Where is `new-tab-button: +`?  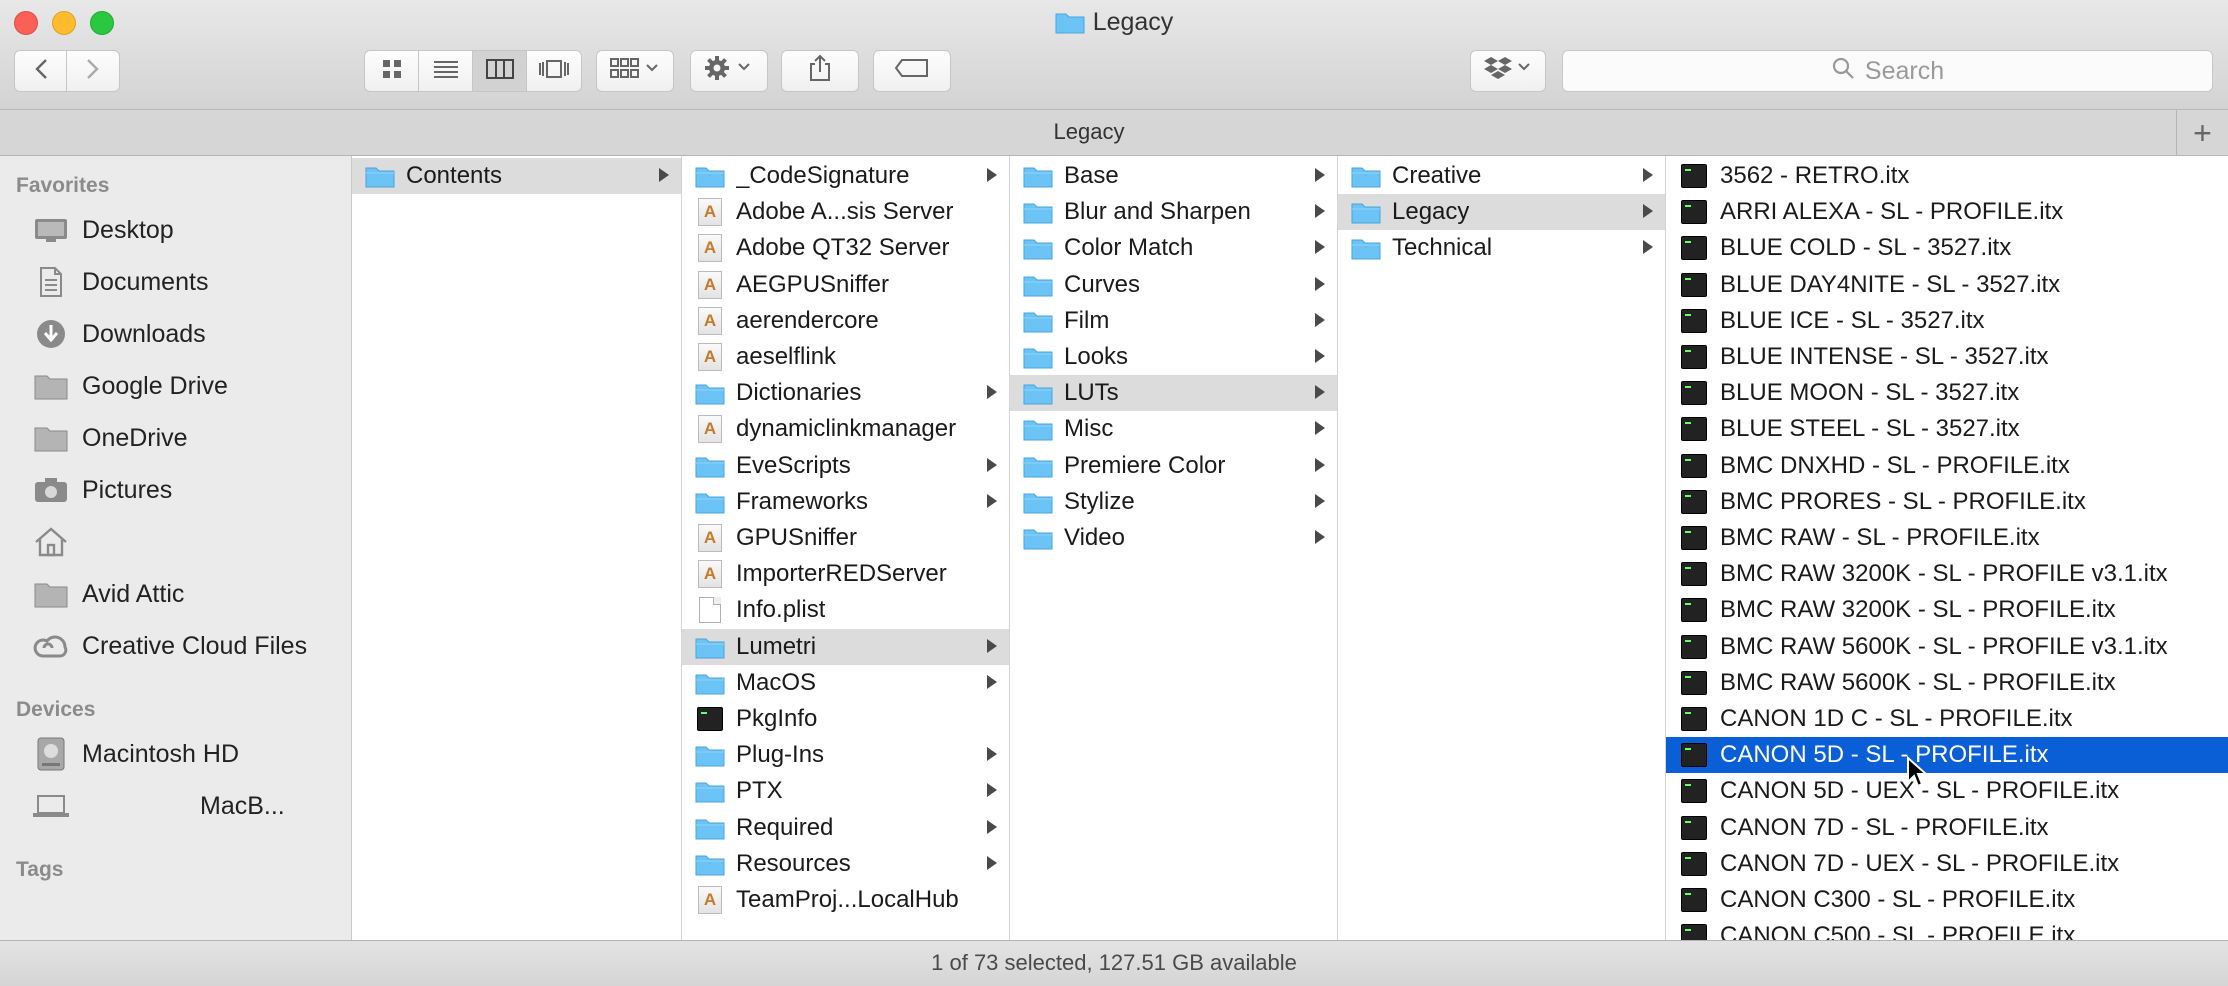
new-tab-button: + is located at coordinates (2202, 133).